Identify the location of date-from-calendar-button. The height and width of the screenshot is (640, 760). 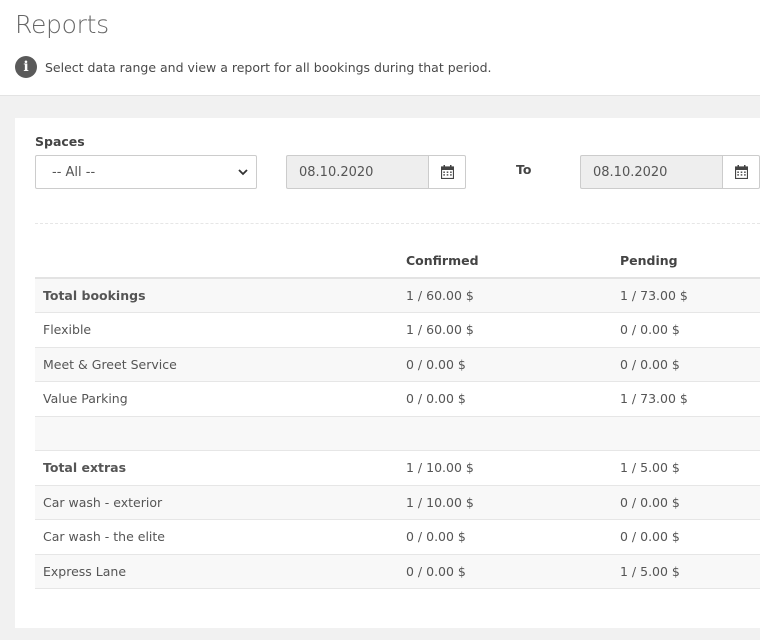
(447, 172).